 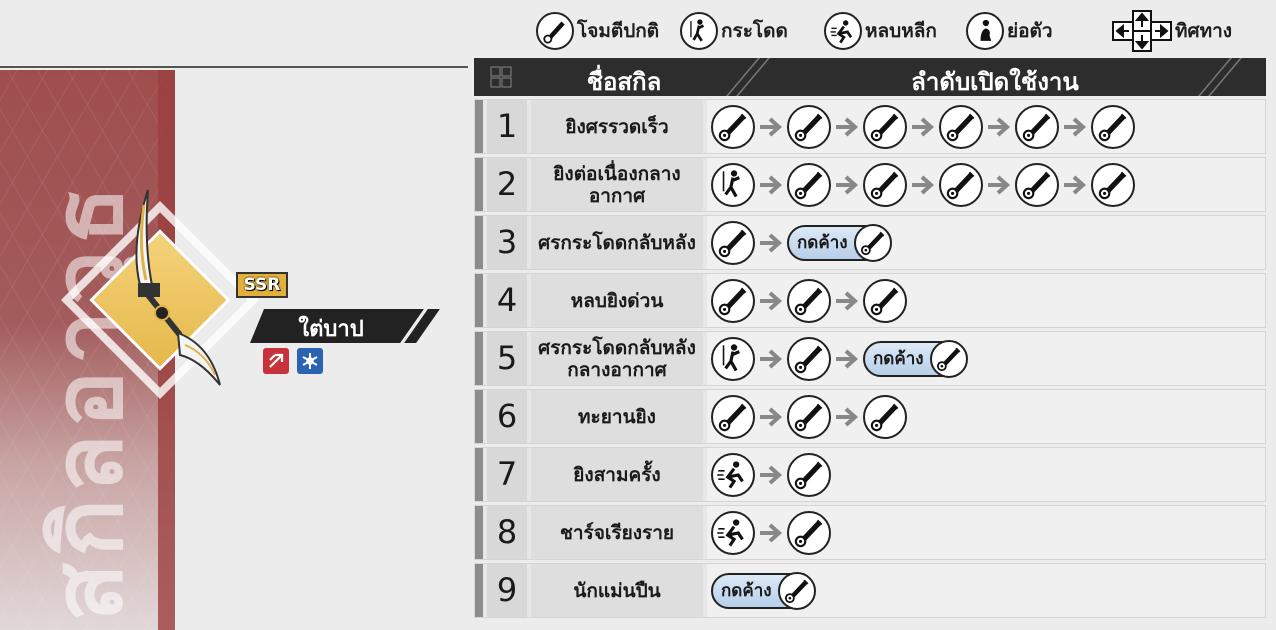 I want to click on weapon-name: ใต่บาป, so click(x=331, y=329).